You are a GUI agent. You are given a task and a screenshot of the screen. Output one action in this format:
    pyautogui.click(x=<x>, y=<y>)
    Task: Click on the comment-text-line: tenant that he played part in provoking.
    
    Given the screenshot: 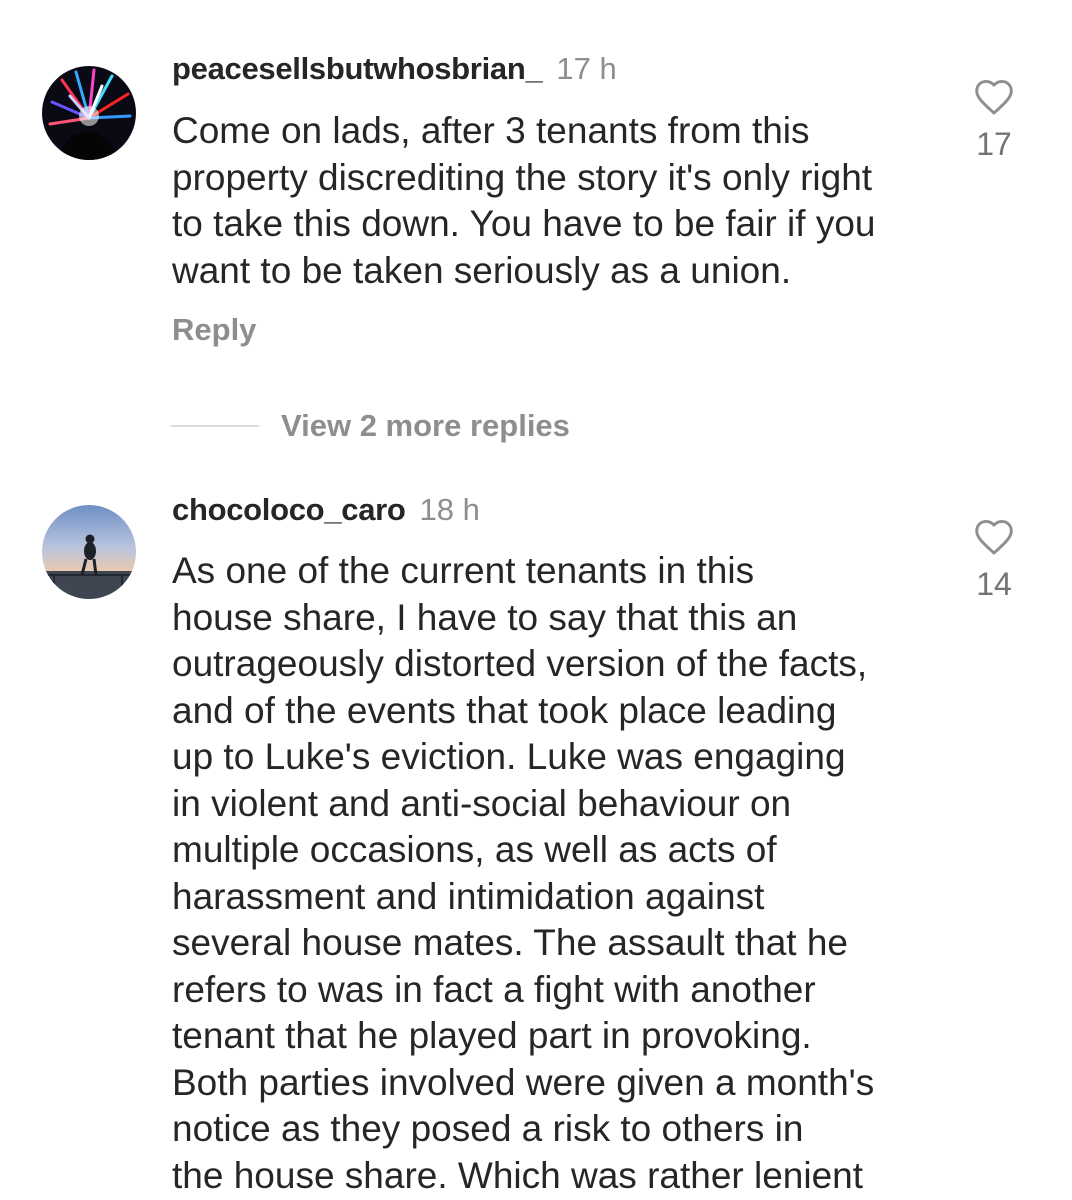 What is the action you would take?
    pyautogui.click(x=492, y=1035)
    